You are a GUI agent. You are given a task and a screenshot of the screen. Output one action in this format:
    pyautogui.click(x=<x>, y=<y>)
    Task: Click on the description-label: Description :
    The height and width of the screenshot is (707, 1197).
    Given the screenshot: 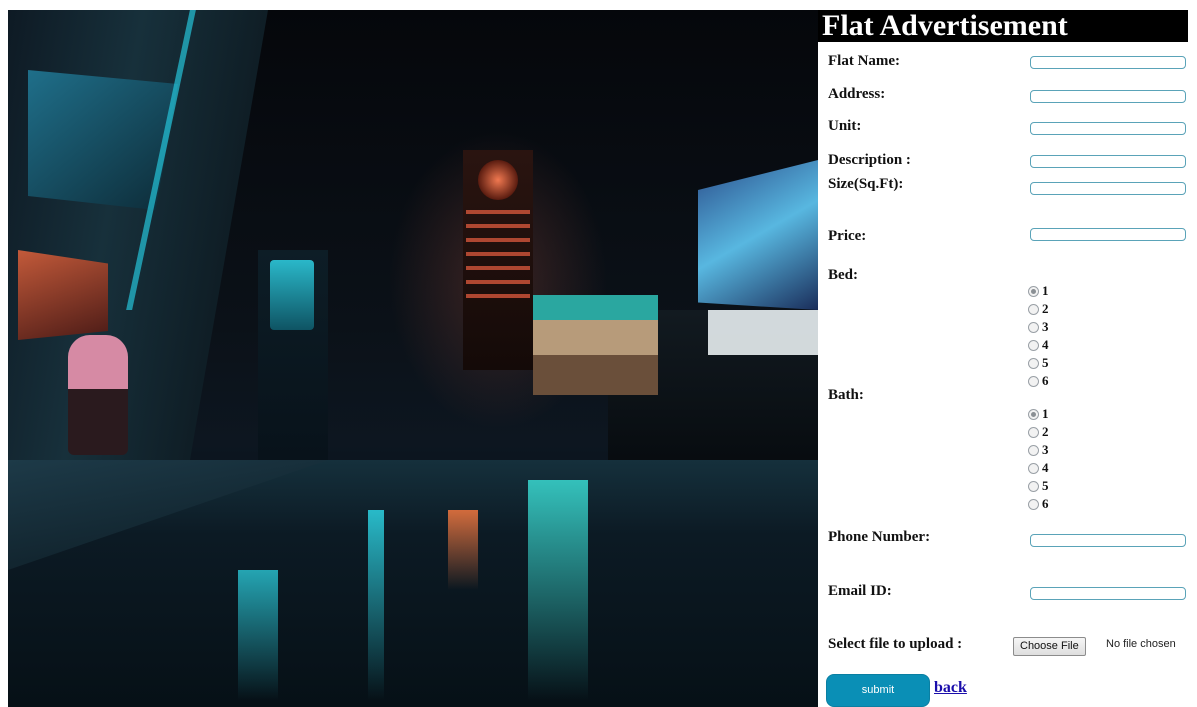 What is the action you would take?
    pyautogui.click(x=869, y=160)
    